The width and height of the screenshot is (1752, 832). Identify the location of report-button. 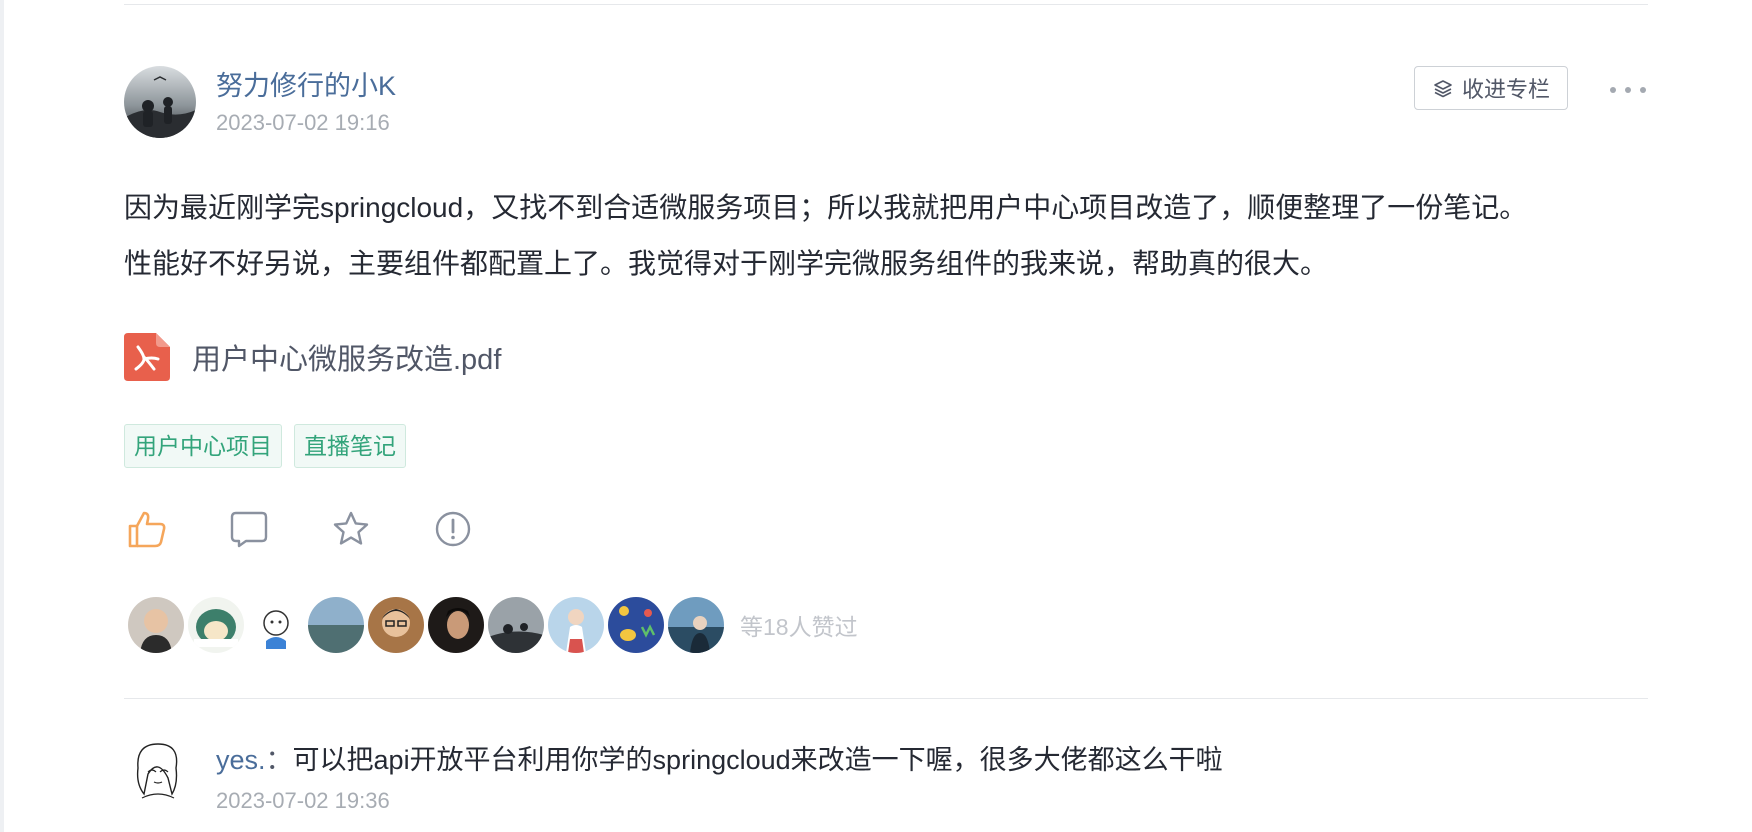
(453, 529).